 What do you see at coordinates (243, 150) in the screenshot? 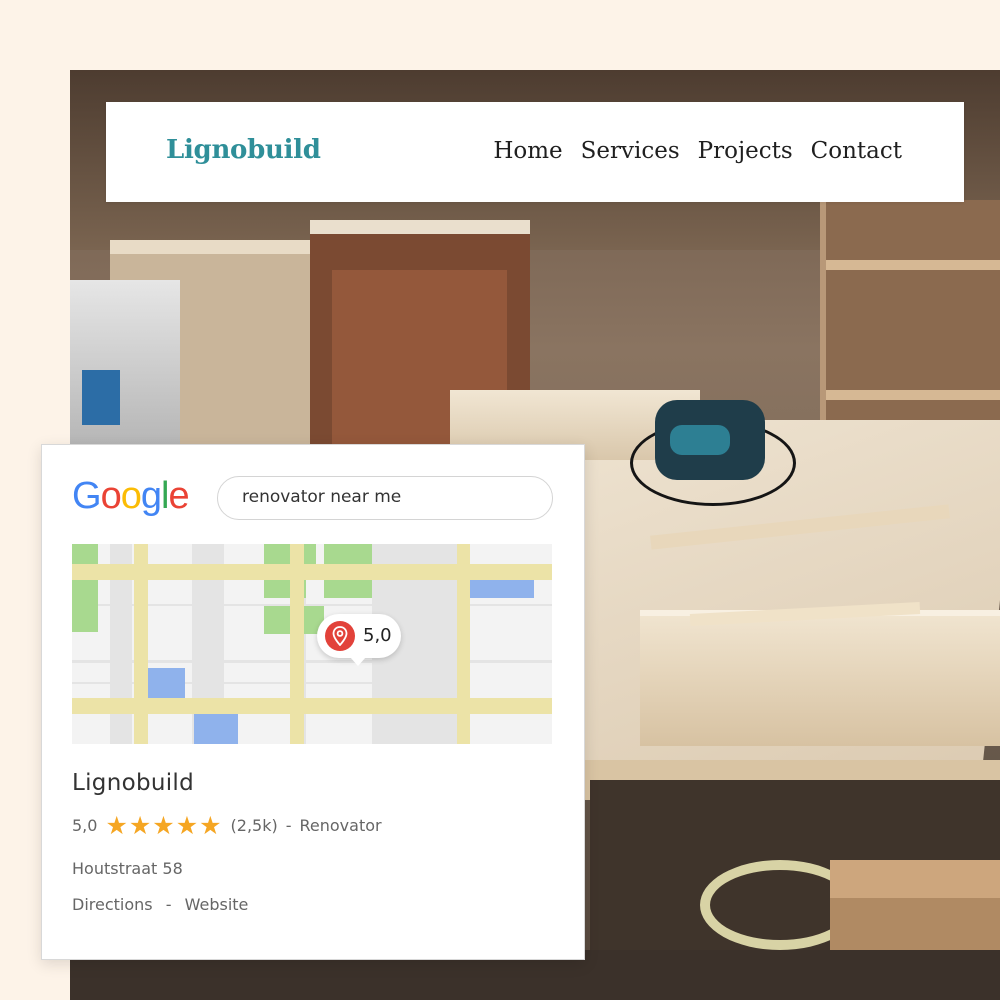
I see `site-logo: Lignobuild` at bounding box center [243, 150].